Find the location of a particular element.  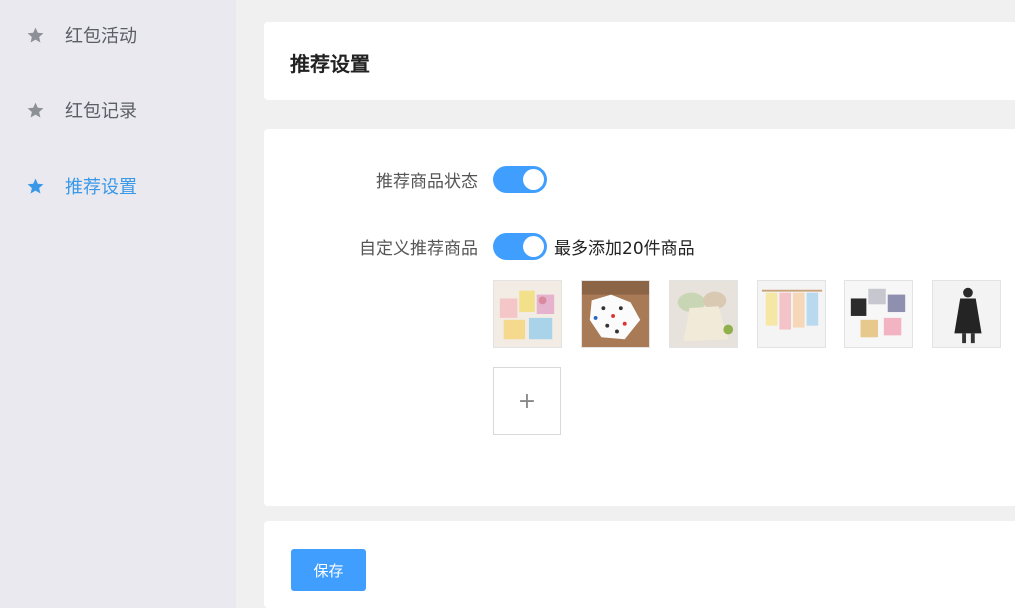

page-title: 推荐设置 is located at coordinates (330, 64).